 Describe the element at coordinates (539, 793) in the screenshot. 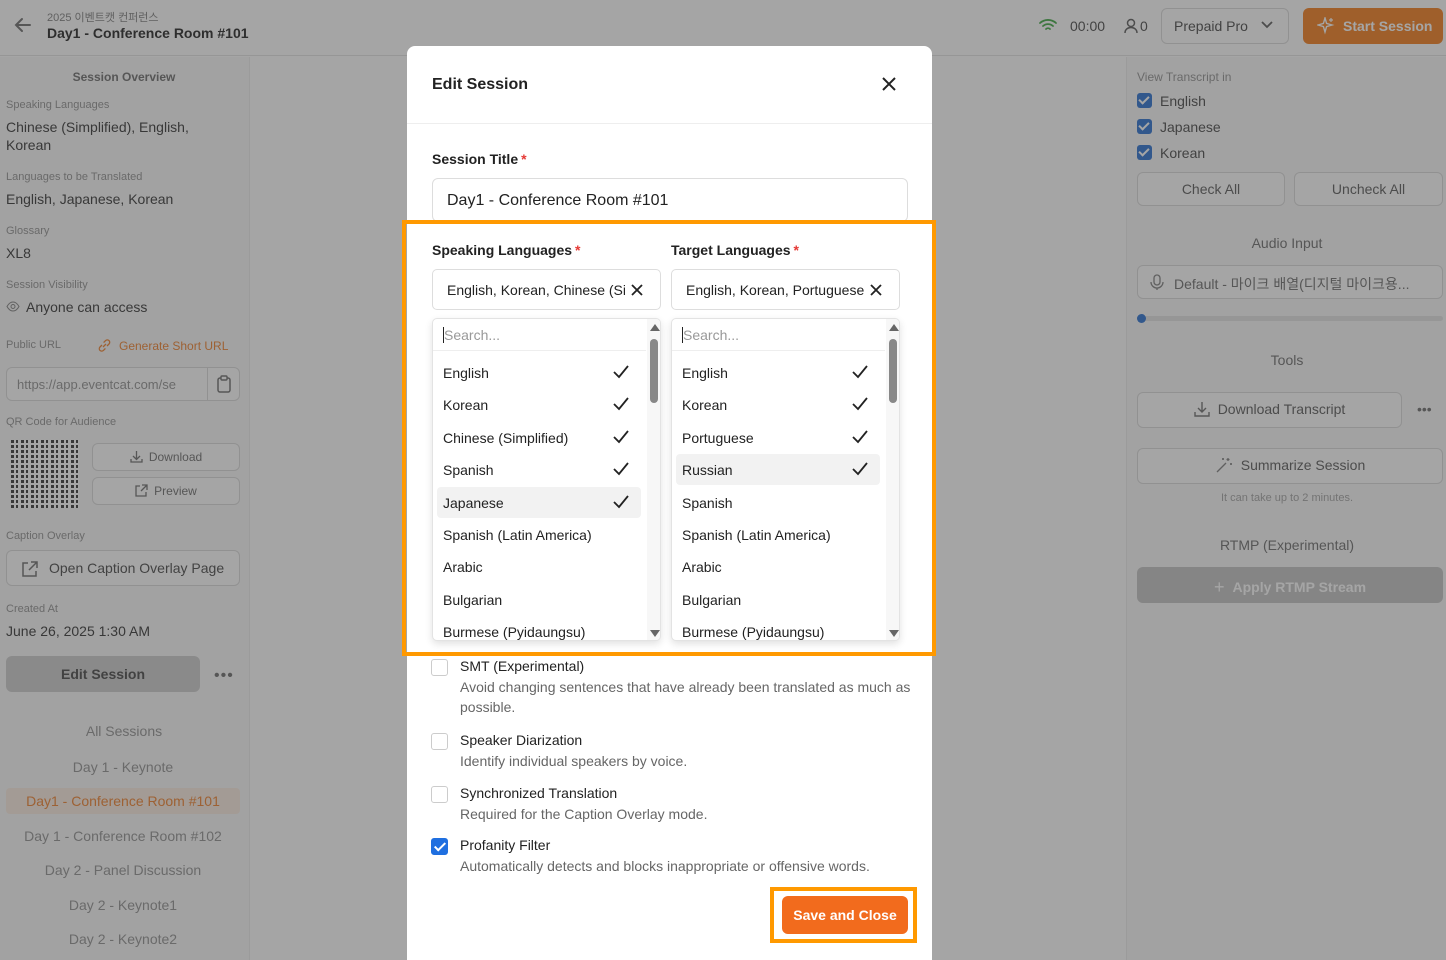

I see `option-title: Synchronized Translation` at that location.